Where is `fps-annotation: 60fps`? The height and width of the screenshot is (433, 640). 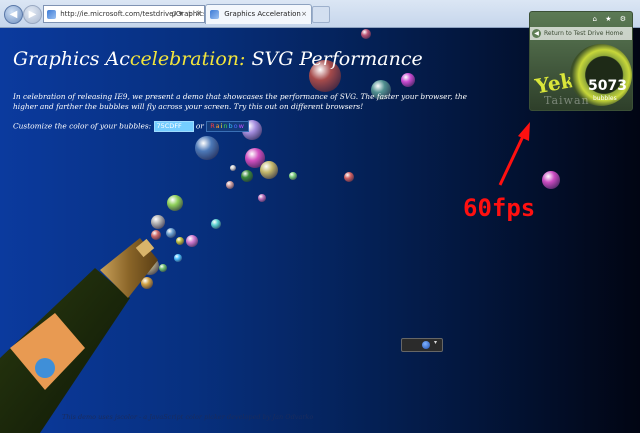
fps-annotation: 60fps is located at coordinates (499, 208).